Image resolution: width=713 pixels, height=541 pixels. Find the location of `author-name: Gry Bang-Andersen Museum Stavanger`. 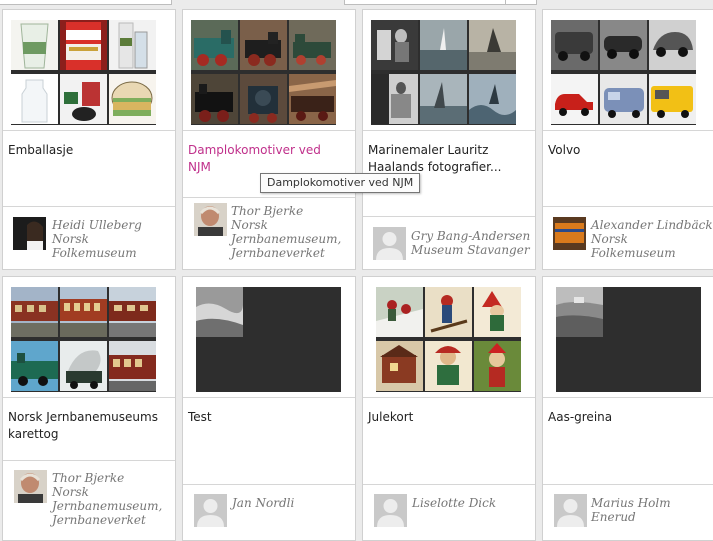

author-name: Gry Bang-Andersen Museum Stavanger is located at coordinates (473, 243).